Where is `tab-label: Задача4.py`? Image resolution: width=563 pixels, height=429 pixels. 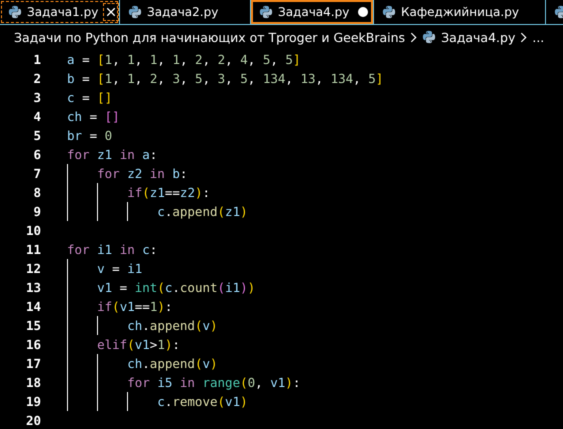
tab-label: Задача4.py is located at coordinates (314, 12).